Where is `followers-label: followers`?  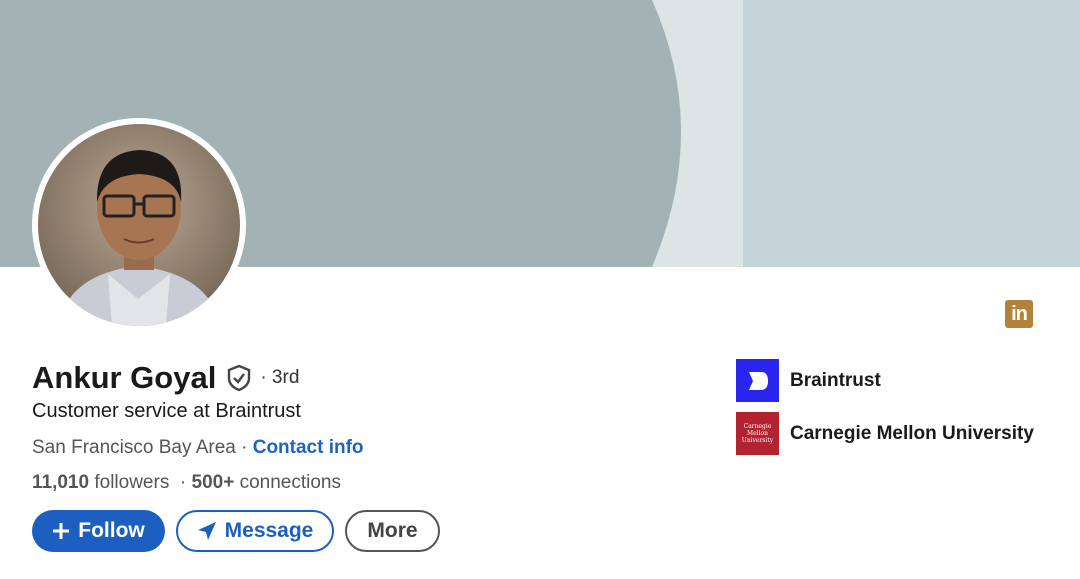
followers-label: followers is located at coordinates (132, 482).